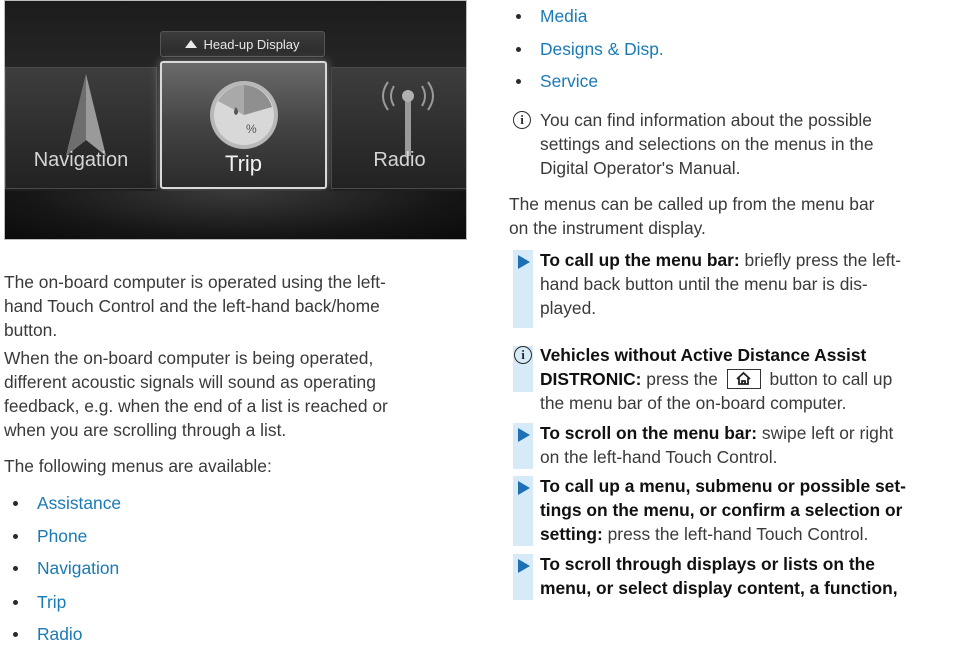  What do you see at coordinates (138, 466) in the screenshot?
I see `menus-intro: The following menus are available:` at bounding box center [138, 466].